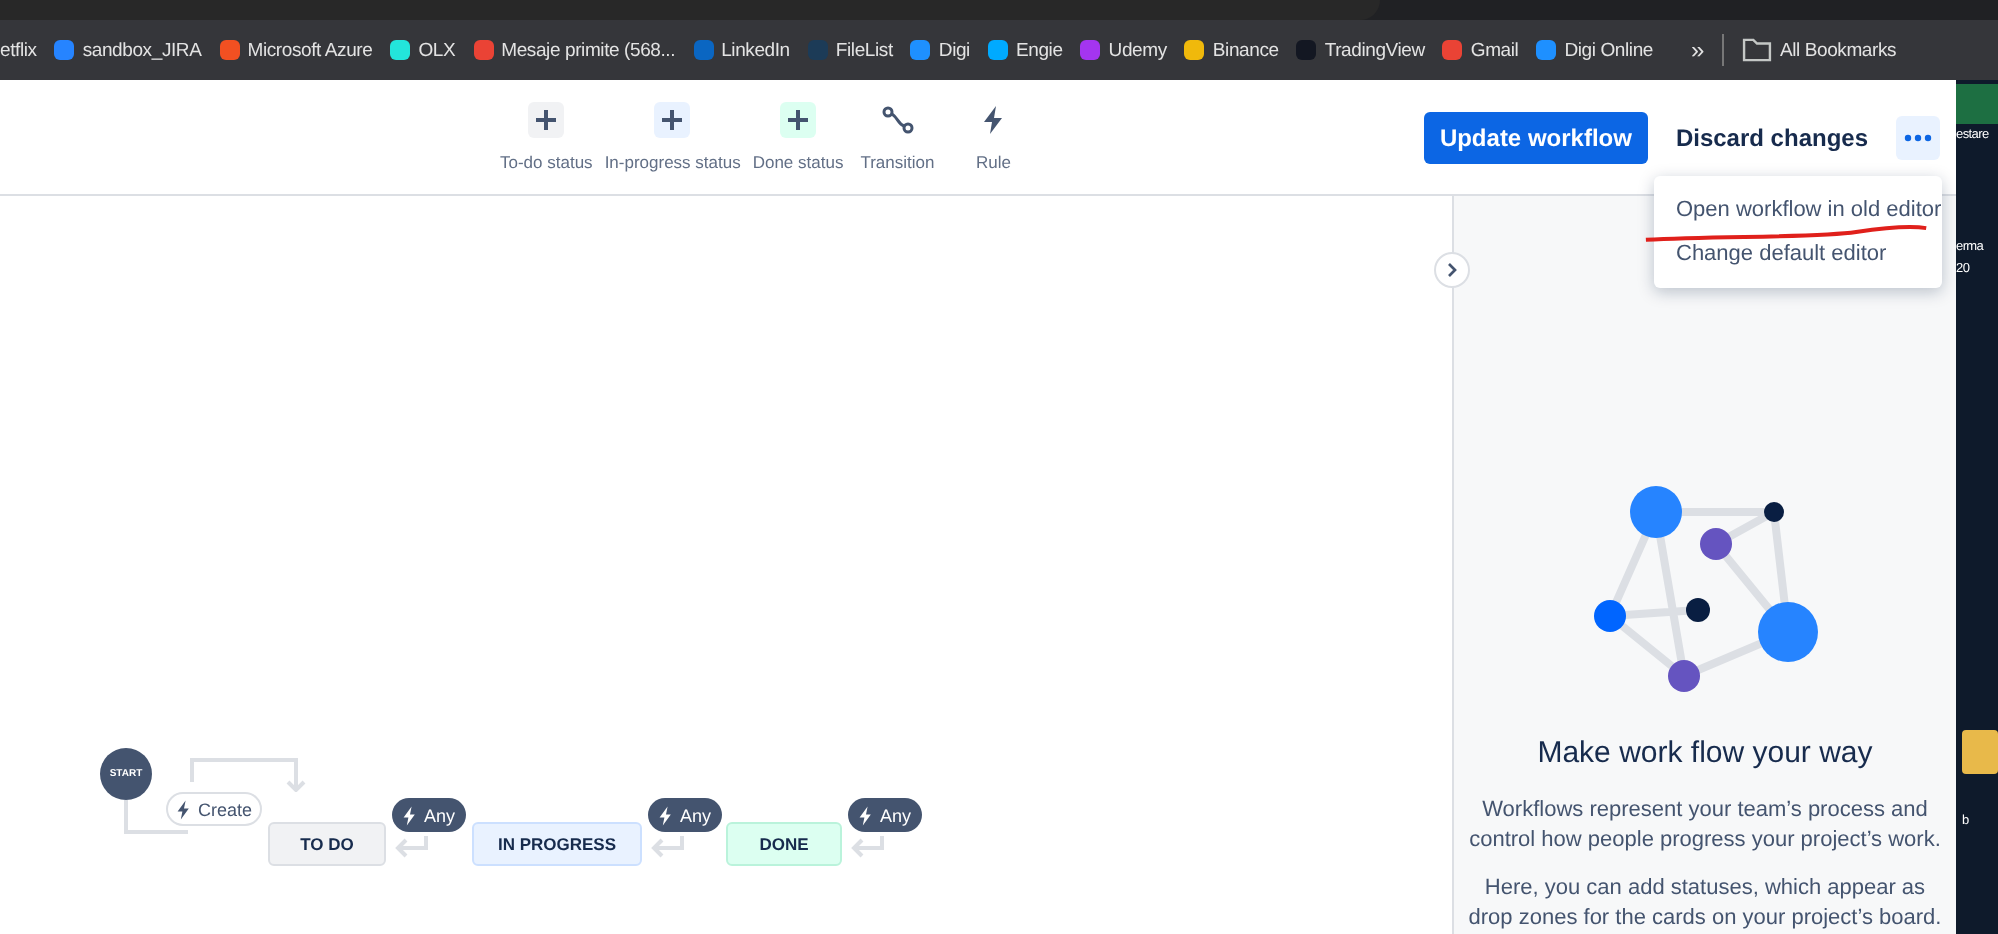 This screenshot has height=934, width=1998. I want to click on status-node: TO DO, so click(327, 844).